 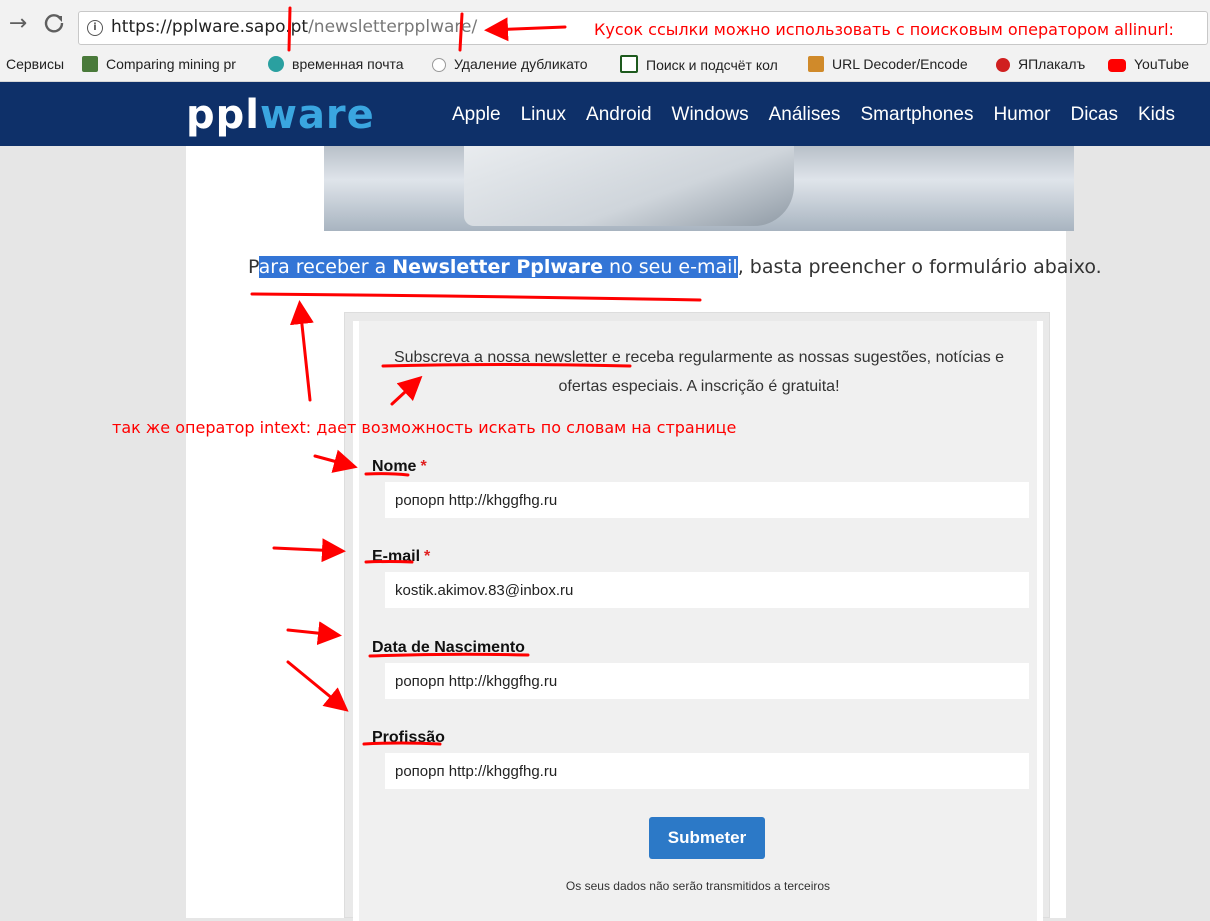 I want to click on bookmark-duplicates: Удаление дубликато, so click(x=519, y=65).